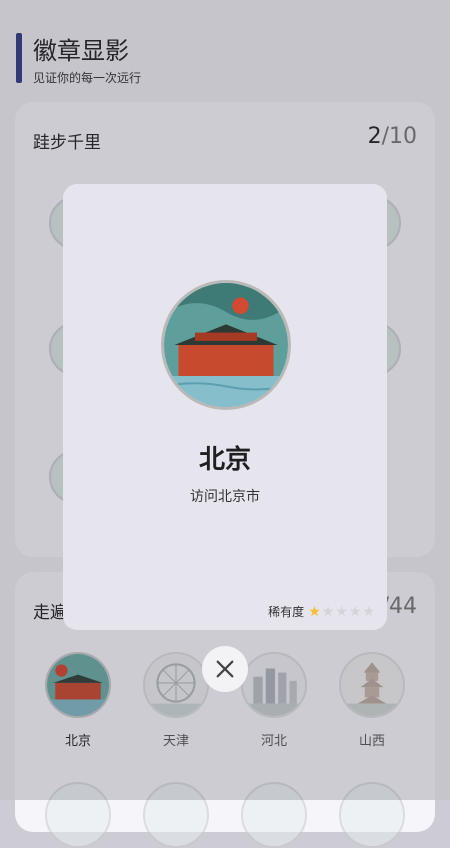 The width and height of the screenshot is (450, 848). What do you see at coordinates (225, 497) in the screenshot?
I see `badge-description: 访问北京市` at bounding box center [225, 497].